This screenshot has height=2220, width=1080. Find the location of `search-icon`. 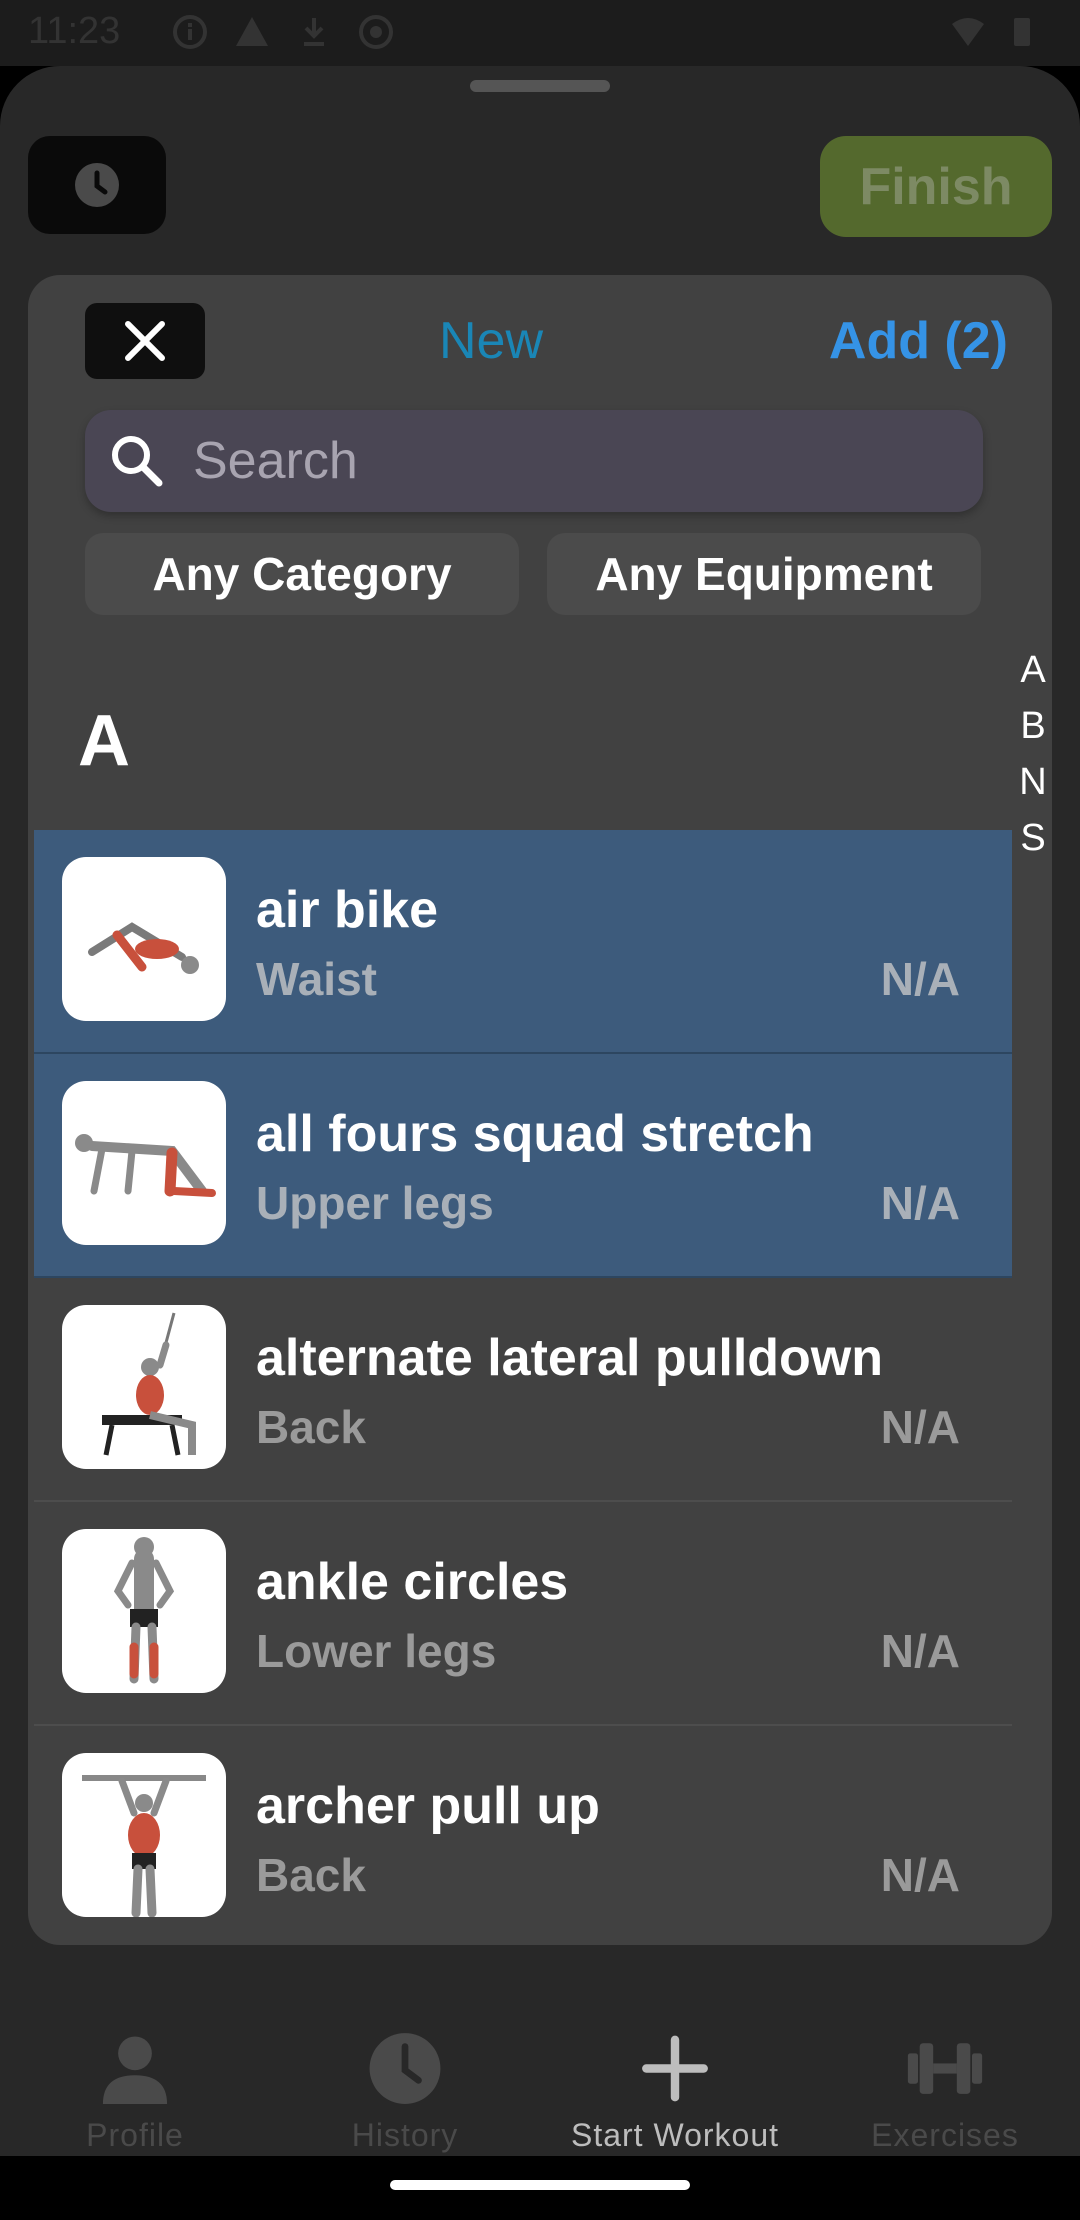

search-icon is located at coordinates (137, 461).